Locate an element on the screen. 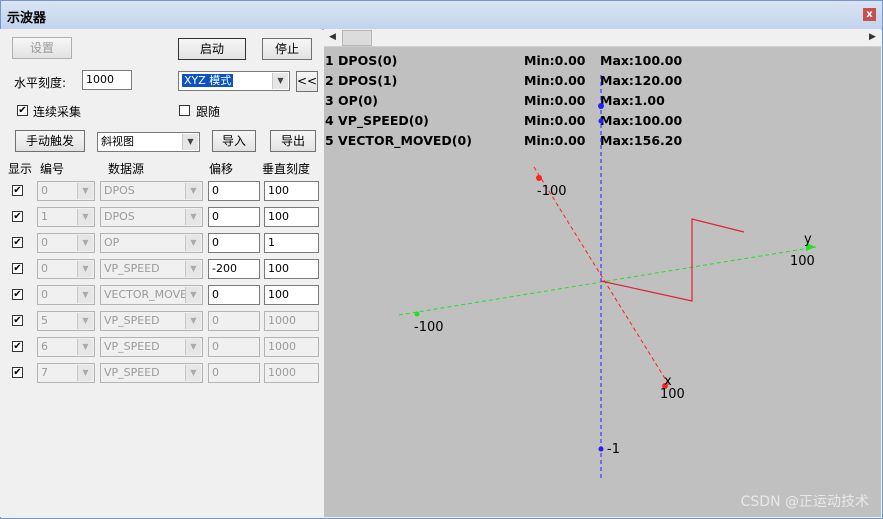 This screenshot has height=519, width=883. row-source-select: VECTOR_MOVED ▼ is located at coordinates (151, 295).